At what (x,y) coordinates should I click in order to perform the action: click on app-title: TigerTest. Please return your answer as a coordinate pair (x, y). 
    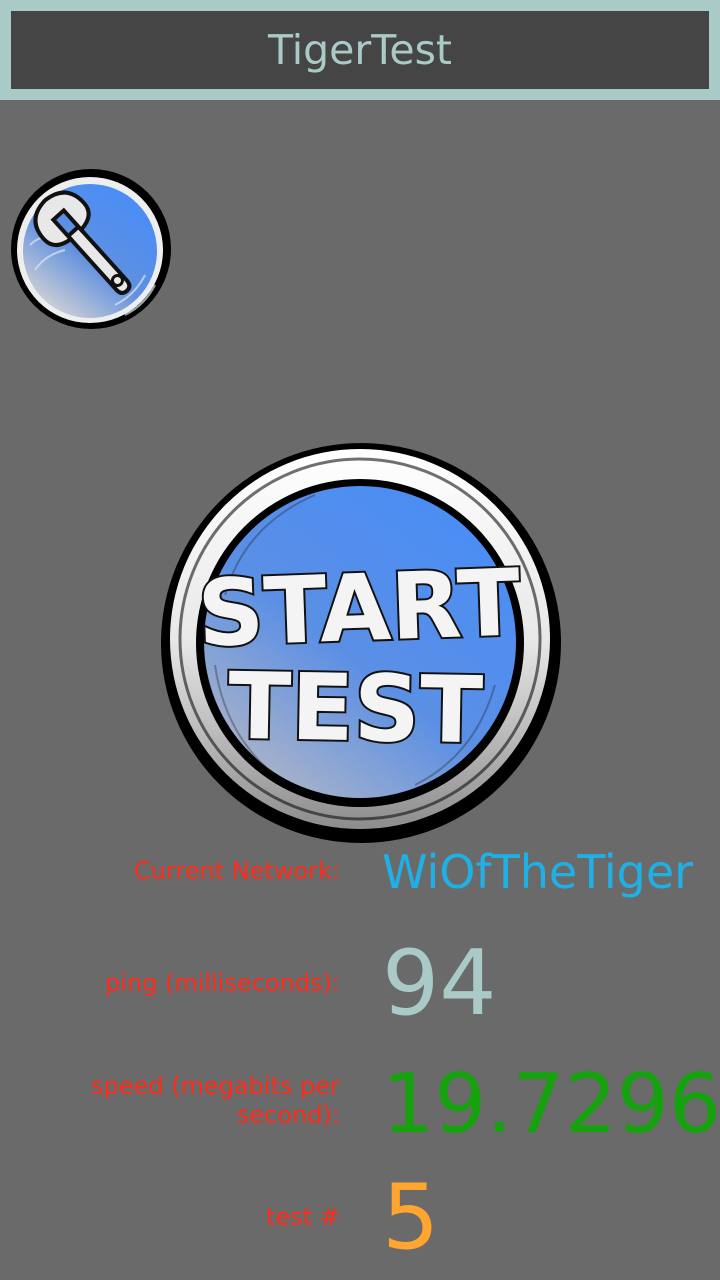
    Looking at the image, I should click on (360, 50).